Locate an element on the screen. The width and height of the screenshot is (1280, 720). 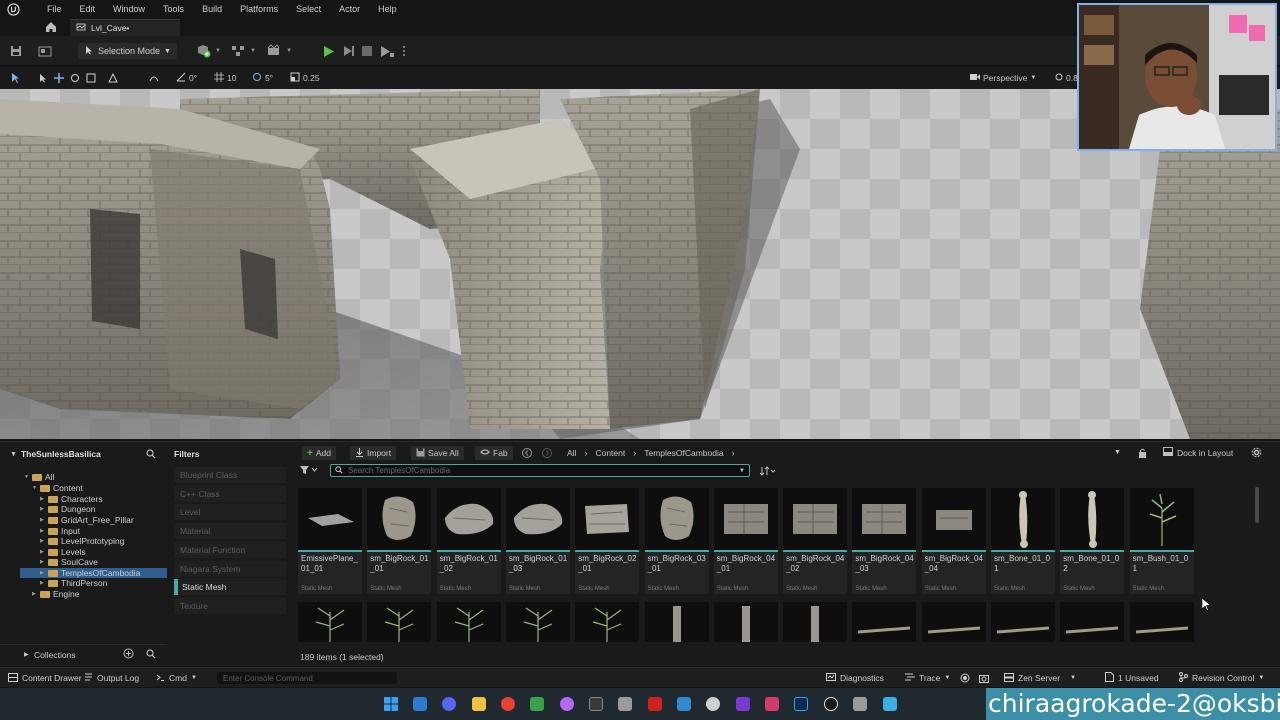
asset-tile: sm_BigRock_04_02 Static Mesh is located at coordinates (815, 541).